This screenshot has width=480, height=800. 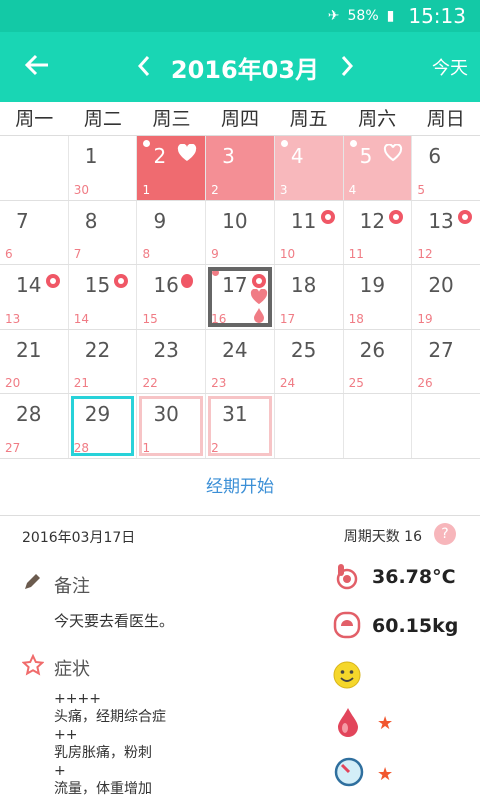 I want to click on cycle-day-label: 8, so click(x=146, y=254).